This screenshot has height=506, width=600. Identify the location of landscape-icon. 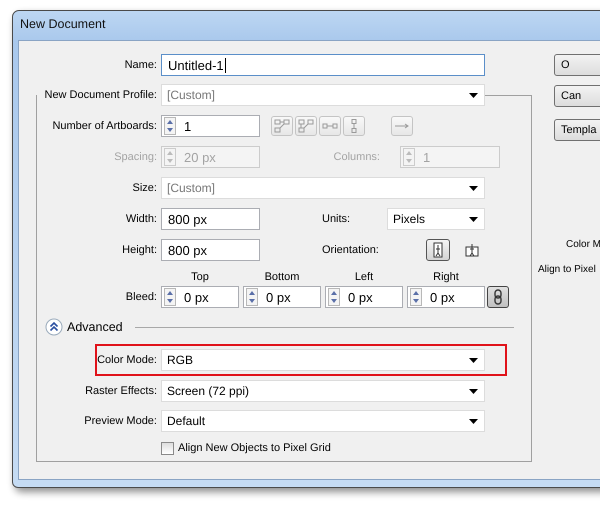
(472, 250).